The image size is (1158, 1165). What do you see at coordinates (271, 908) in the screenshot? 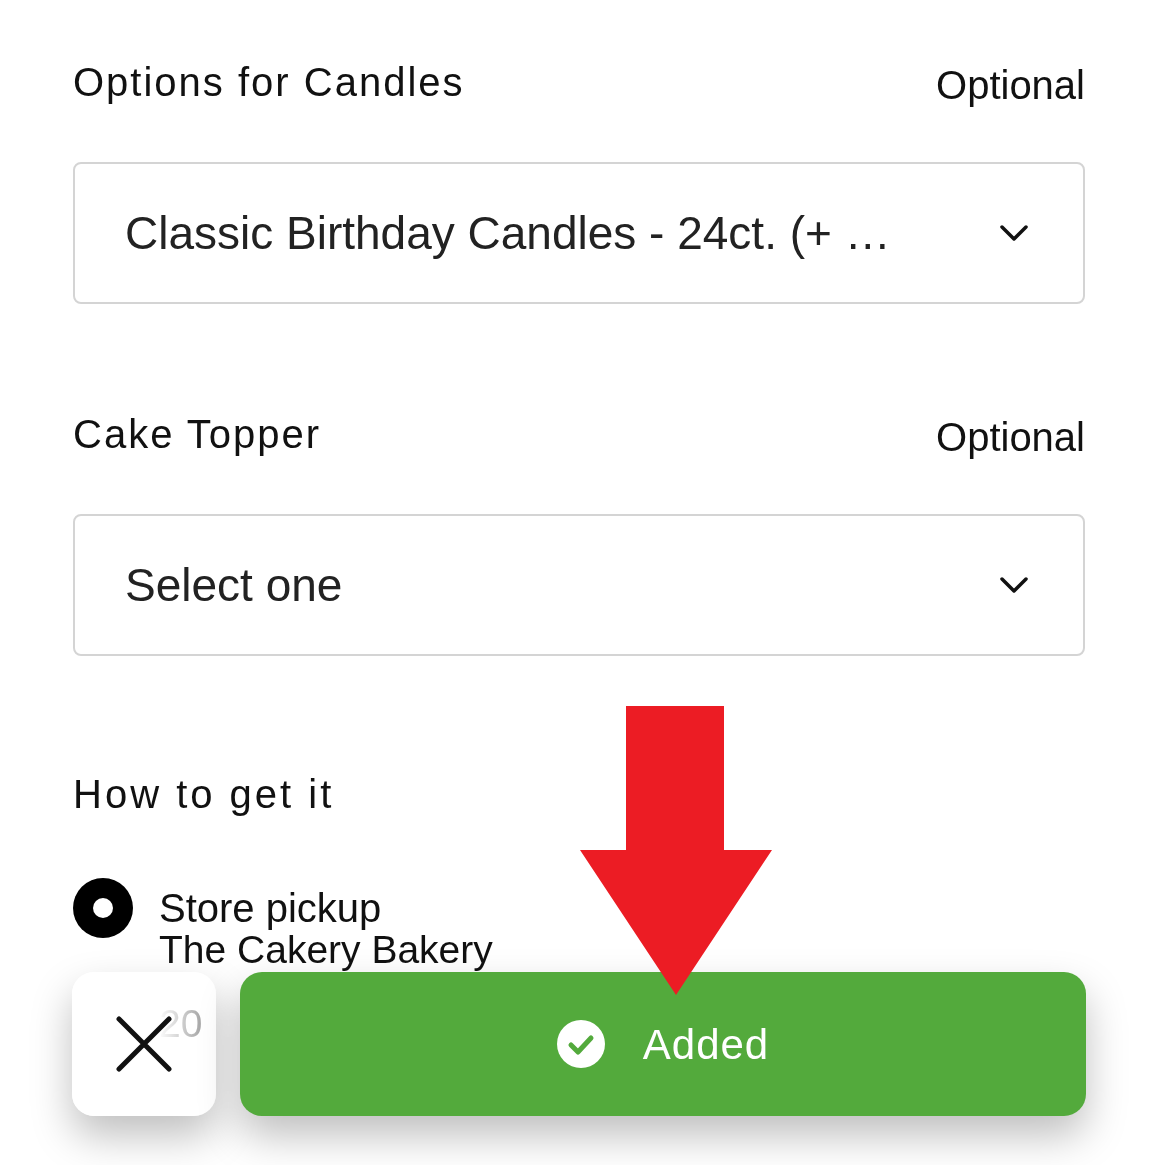
I see `option-label: Store pickup` at bounding box center [271, 908].